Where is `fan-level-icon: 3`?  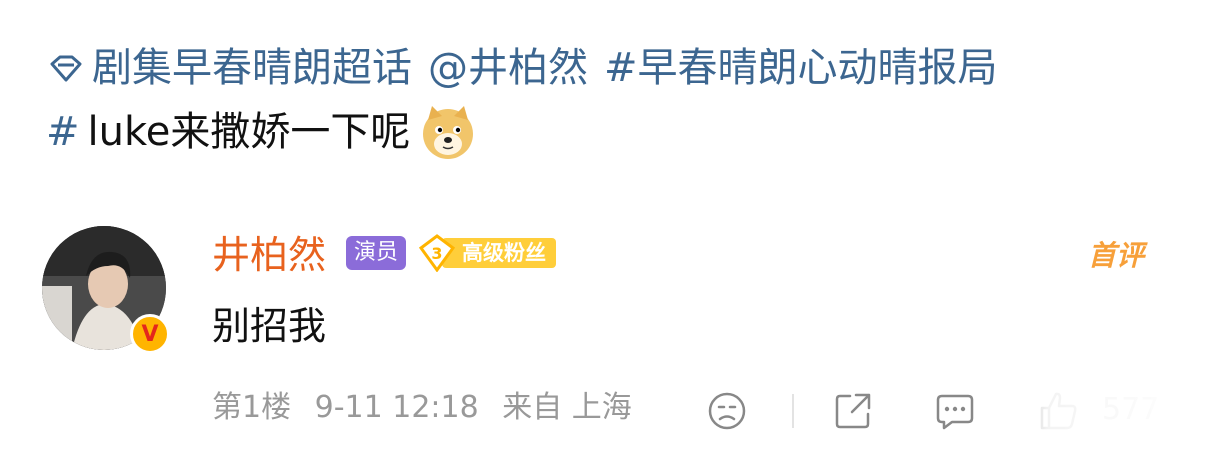 fan-level-icon: 3 is located at coordinates (437, 253).